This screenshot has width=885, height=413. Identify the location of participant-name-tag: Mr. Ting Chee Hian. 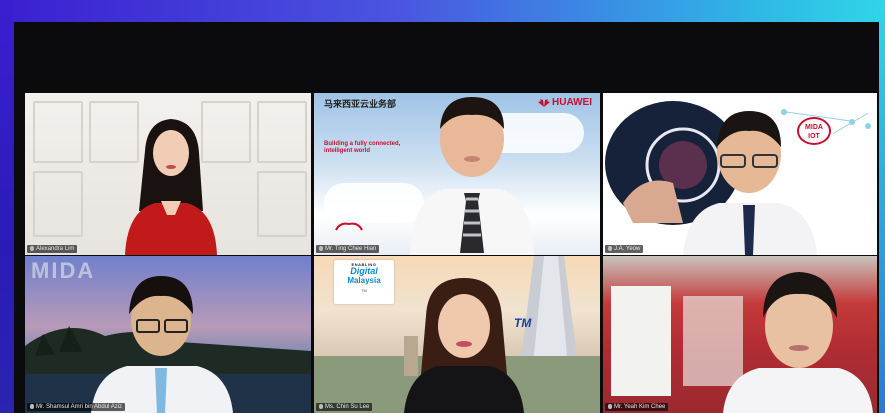
(348, 249).